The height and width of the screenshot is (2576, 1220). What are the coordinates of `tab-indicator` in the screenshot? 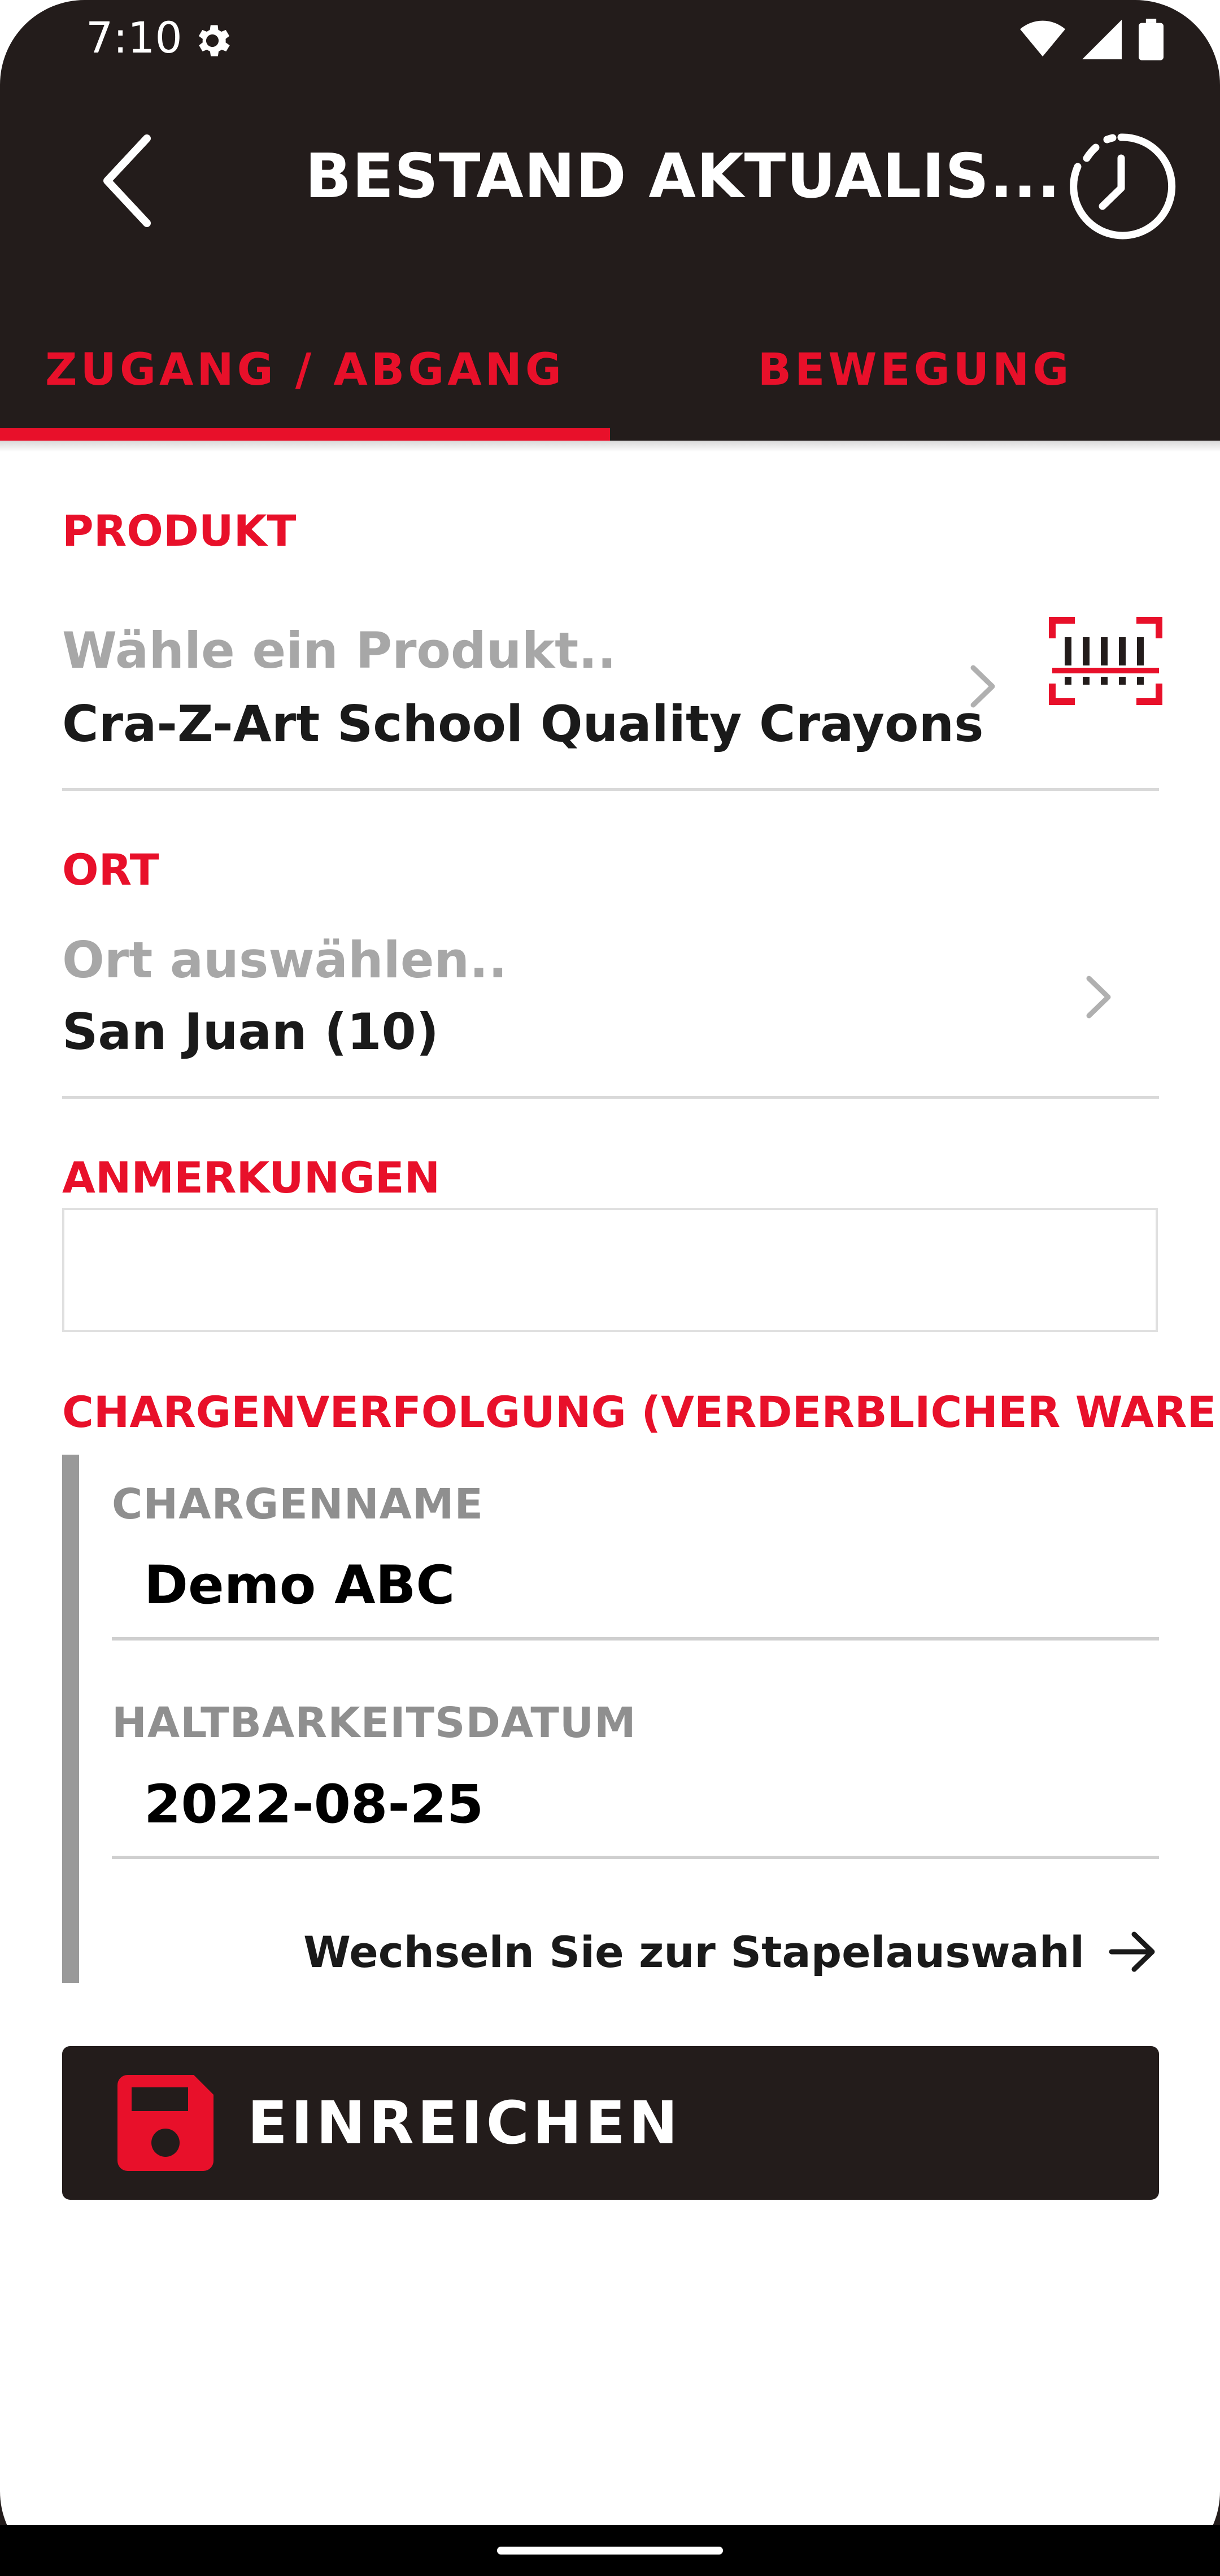 It's located at (305, 434).